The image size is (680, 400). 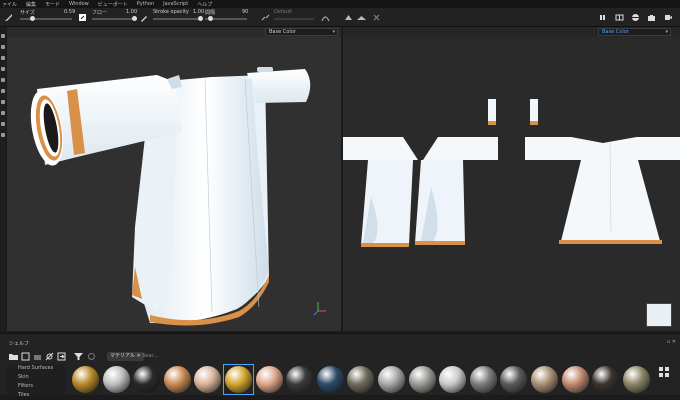 What do you see at coordinates (114, 18) in the screenshot?
I see `flow-slider` at bounding box center [114, 18].